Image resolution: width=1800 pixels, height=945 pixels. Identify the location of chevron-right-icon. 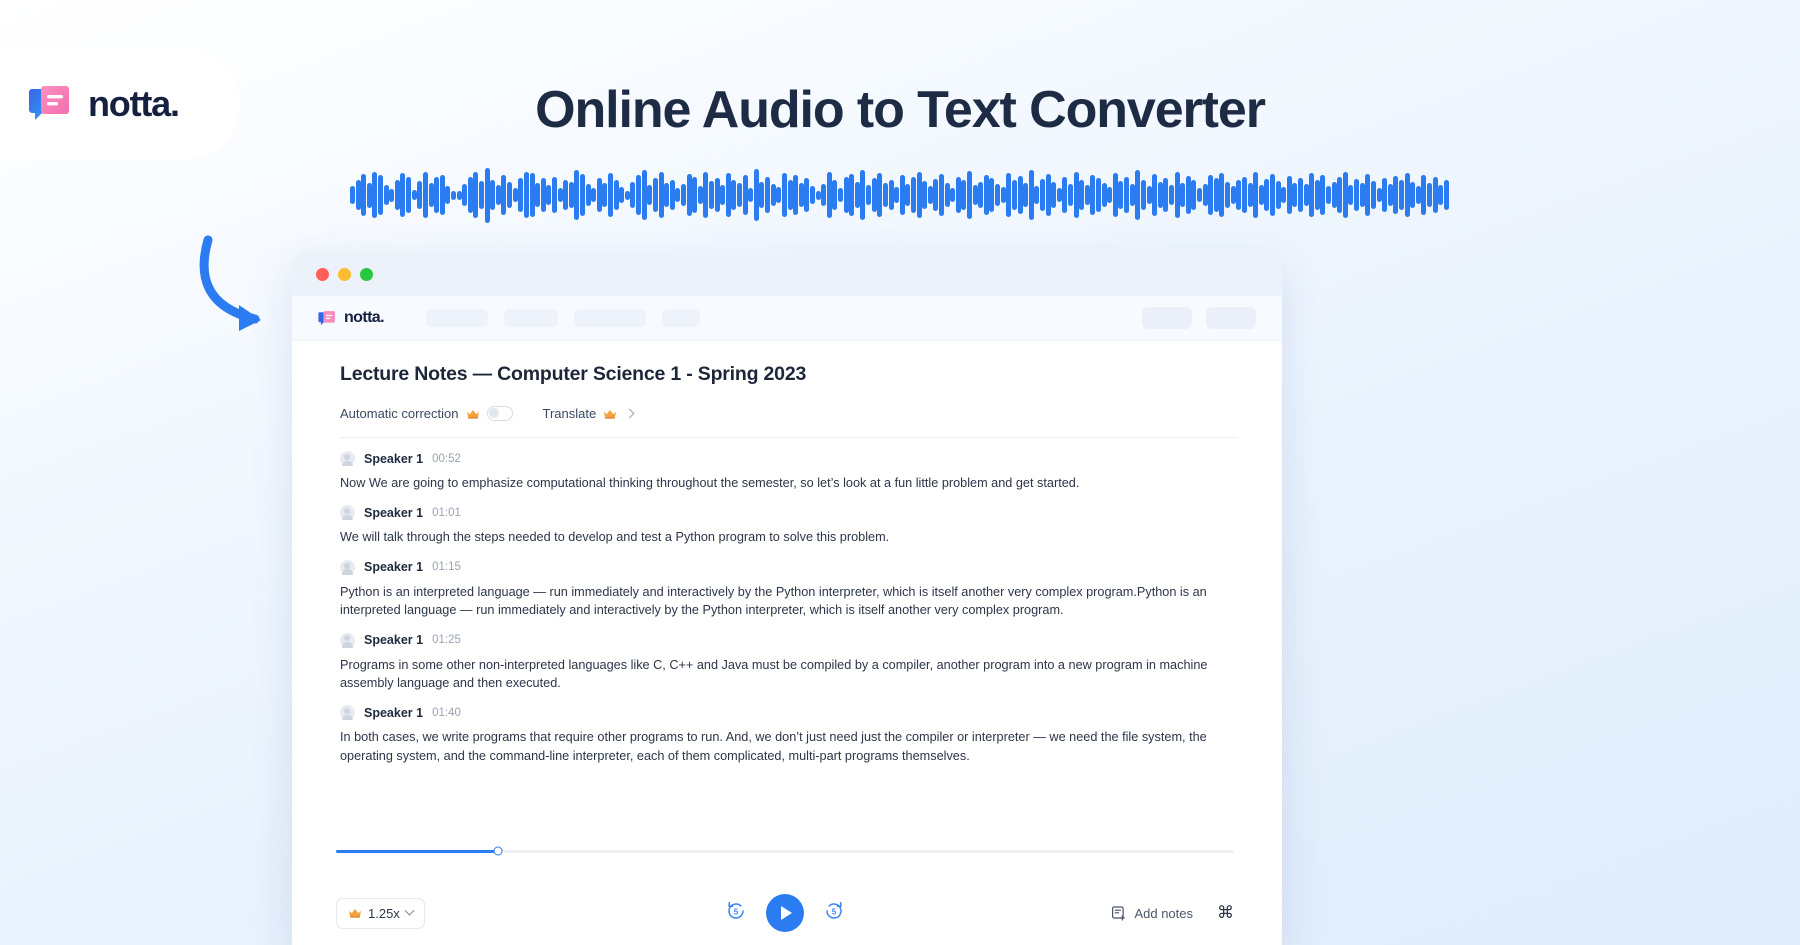
(629, 413).